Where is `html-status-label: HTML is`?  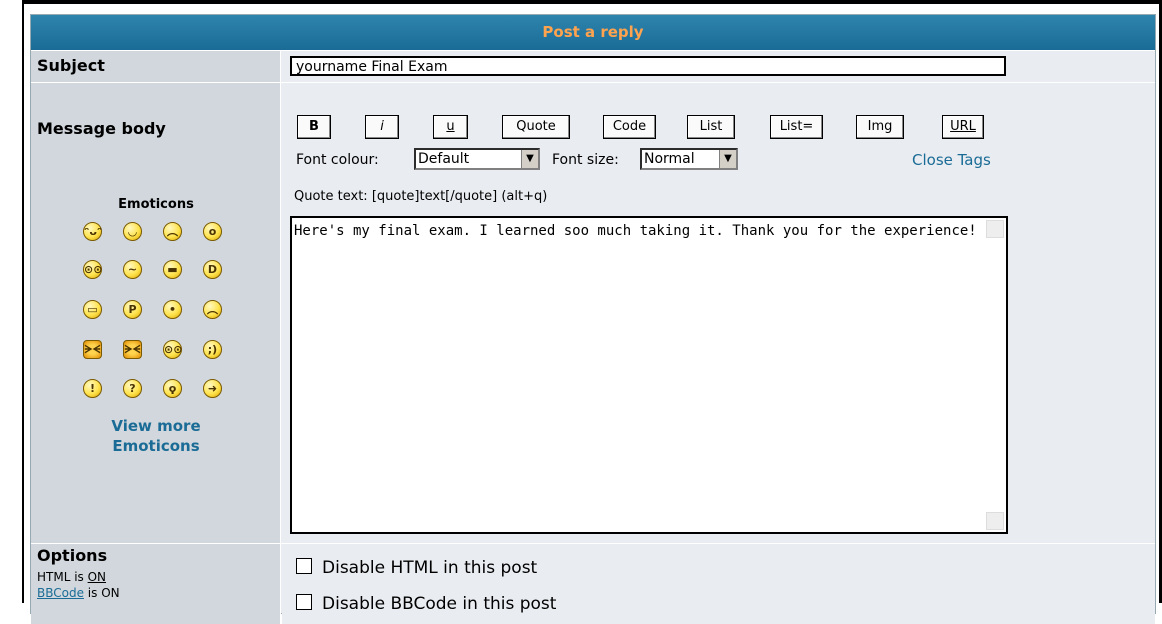 html-status-label: HTML is is located at coordinates (62, 577).